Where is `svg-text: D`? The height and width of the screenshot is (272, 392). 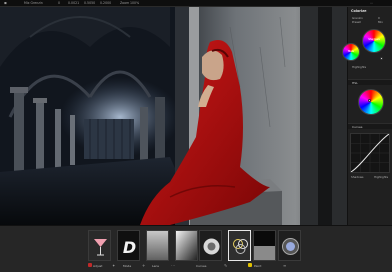
svg-text: D is located at coordinates (129, 247).